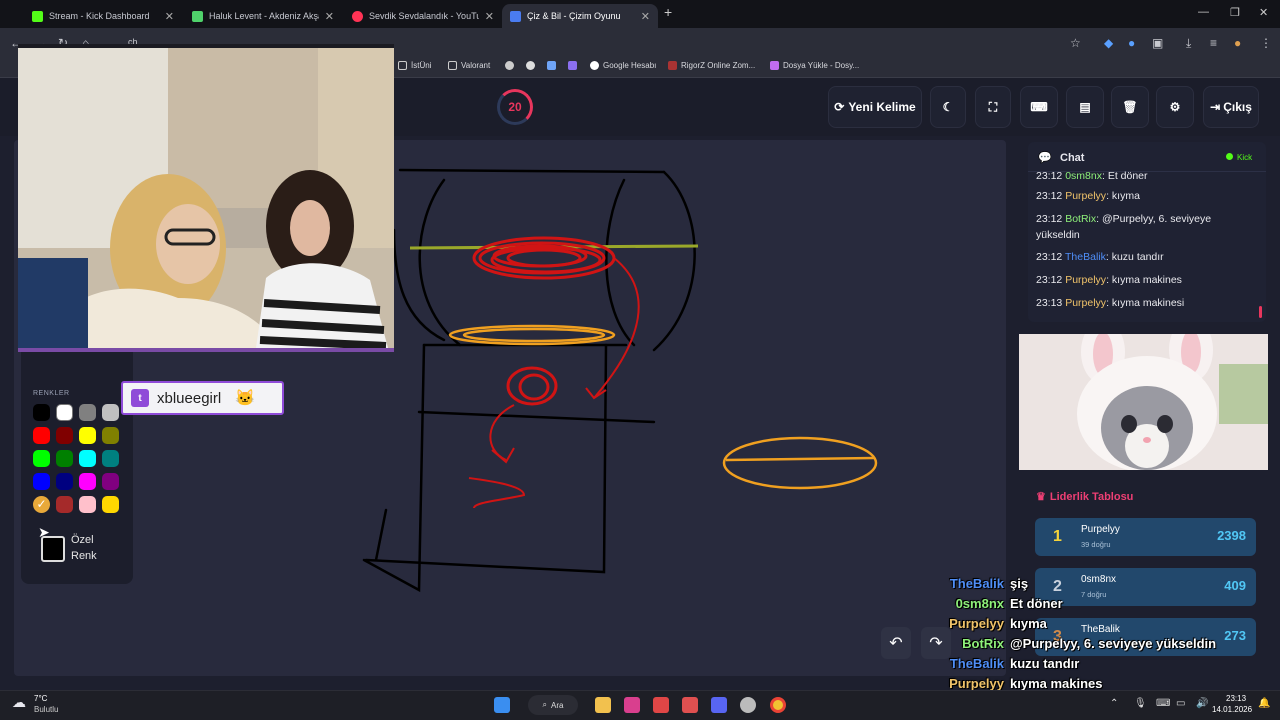 The width and height of the screenshot is (1280, 720). I want to click on chat-message: 23:12 TheBalik: kuzu tandır, so click(1143, 257).